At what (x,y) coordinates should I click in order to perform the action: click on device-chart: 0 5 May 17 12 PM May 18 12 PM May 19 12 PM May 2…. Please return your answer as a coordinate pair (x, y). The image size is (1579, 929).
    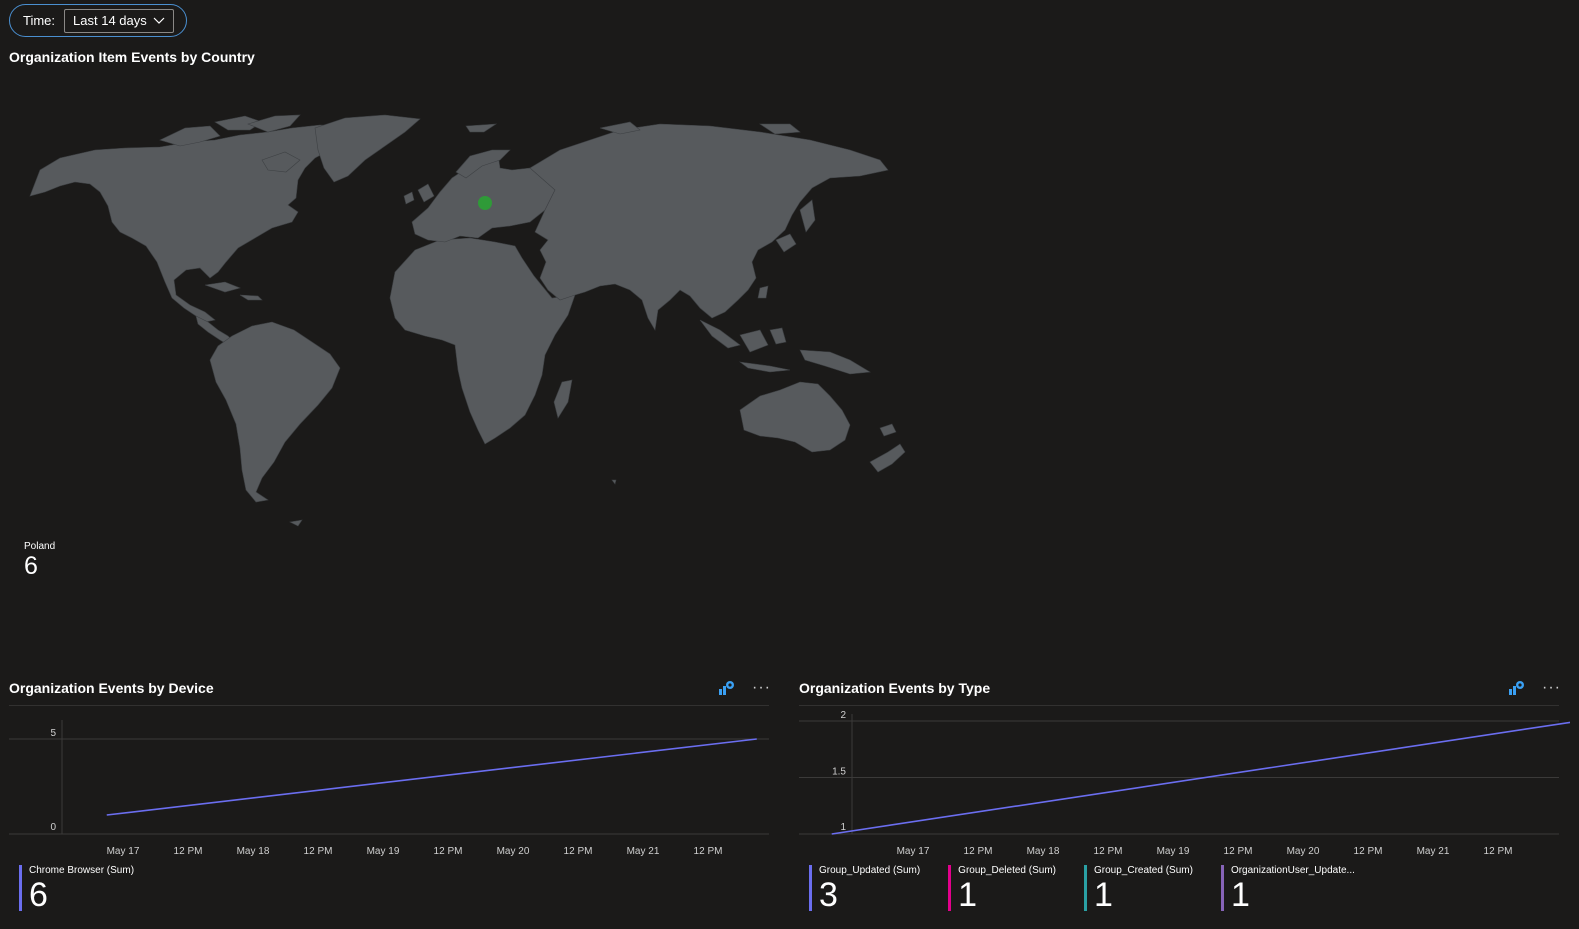
    Looking at the image, I should click on (390, 787).